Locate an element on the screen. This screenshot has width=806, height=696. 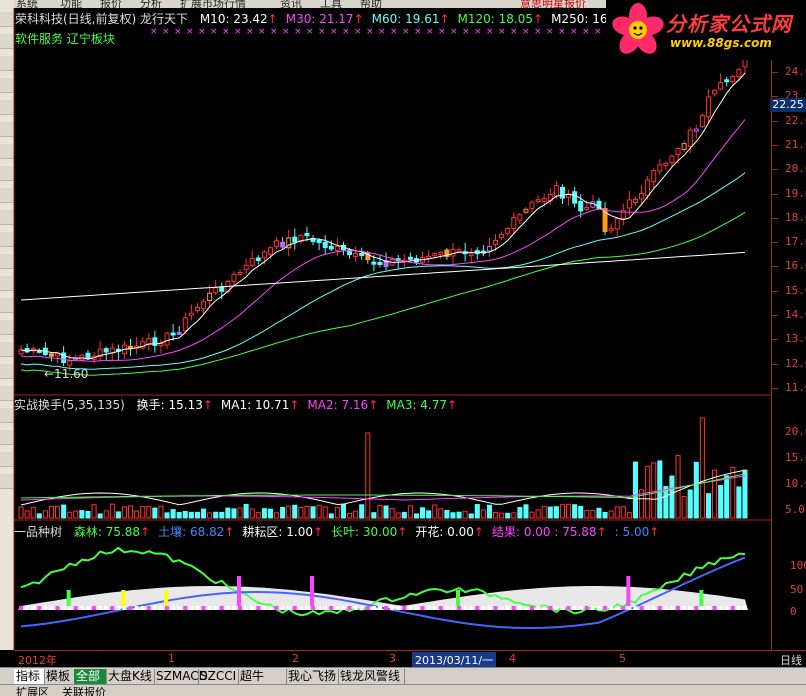
tab-8: 钱龙风警线 is located at coordinates (371, 676).